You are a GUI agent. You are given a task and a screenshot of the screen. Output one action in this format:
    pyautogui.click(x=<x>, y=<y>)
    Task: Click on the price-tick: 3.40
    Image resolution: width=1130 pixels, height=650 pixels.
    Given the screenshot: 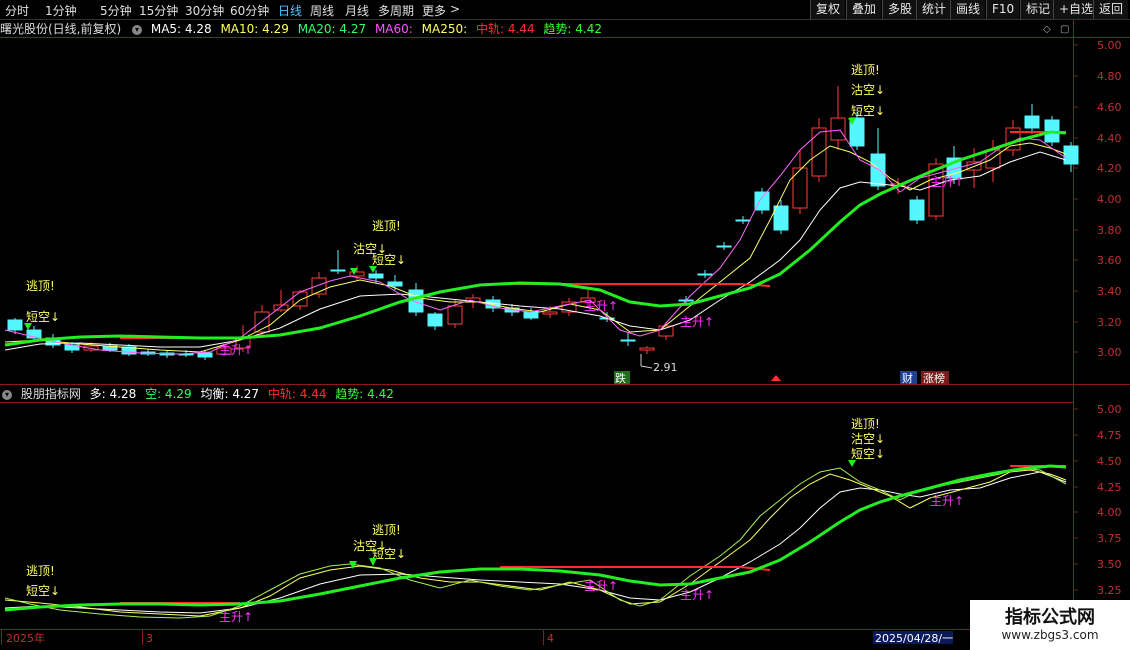 What is the action you would take?
    pyautogui.click(x=1109, y=291)
    